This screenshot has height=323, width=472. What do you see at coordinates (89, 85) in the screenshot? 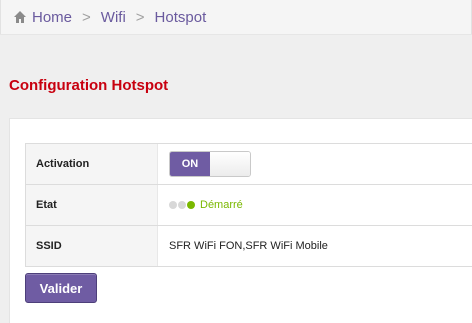
I see `page-title: Configuration Hotspot` at bounding box center [89, 85].